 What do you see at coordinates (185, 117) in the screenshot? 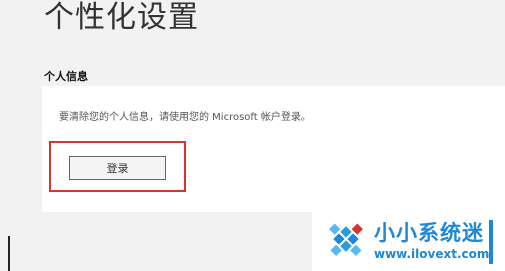
I see `personal-info-description: 要清除您的个人信息，请使用您的 Microsoft 帐户登录。` at bounding box center [185, 117].